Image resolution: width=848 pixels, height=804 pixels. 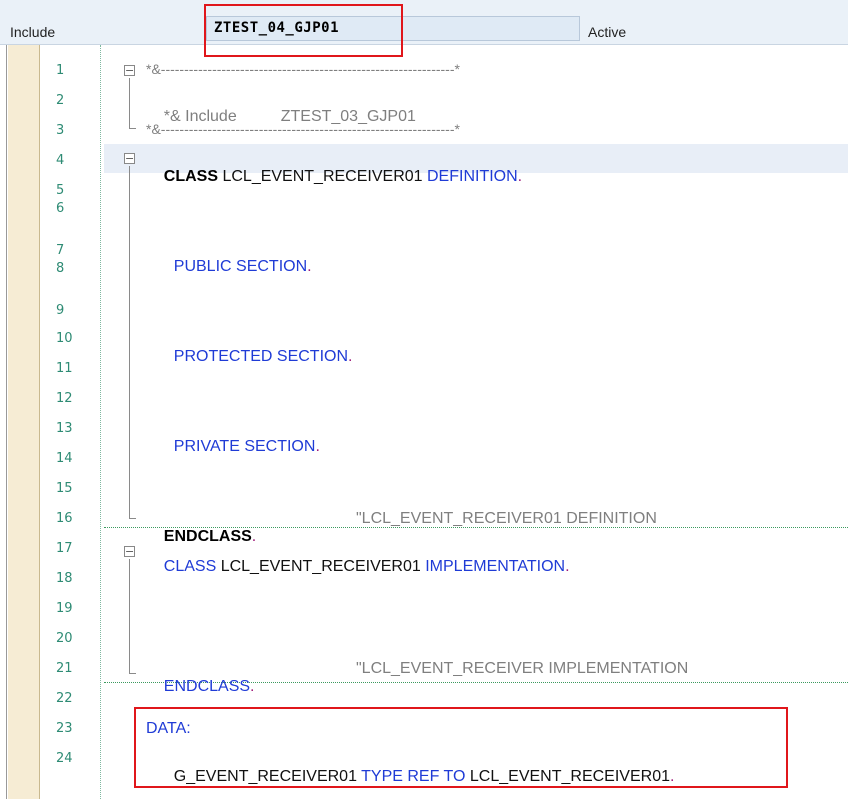 I want to click on keyword-protected-section: PROTECTED SECTION, so click(x=261, y=356).